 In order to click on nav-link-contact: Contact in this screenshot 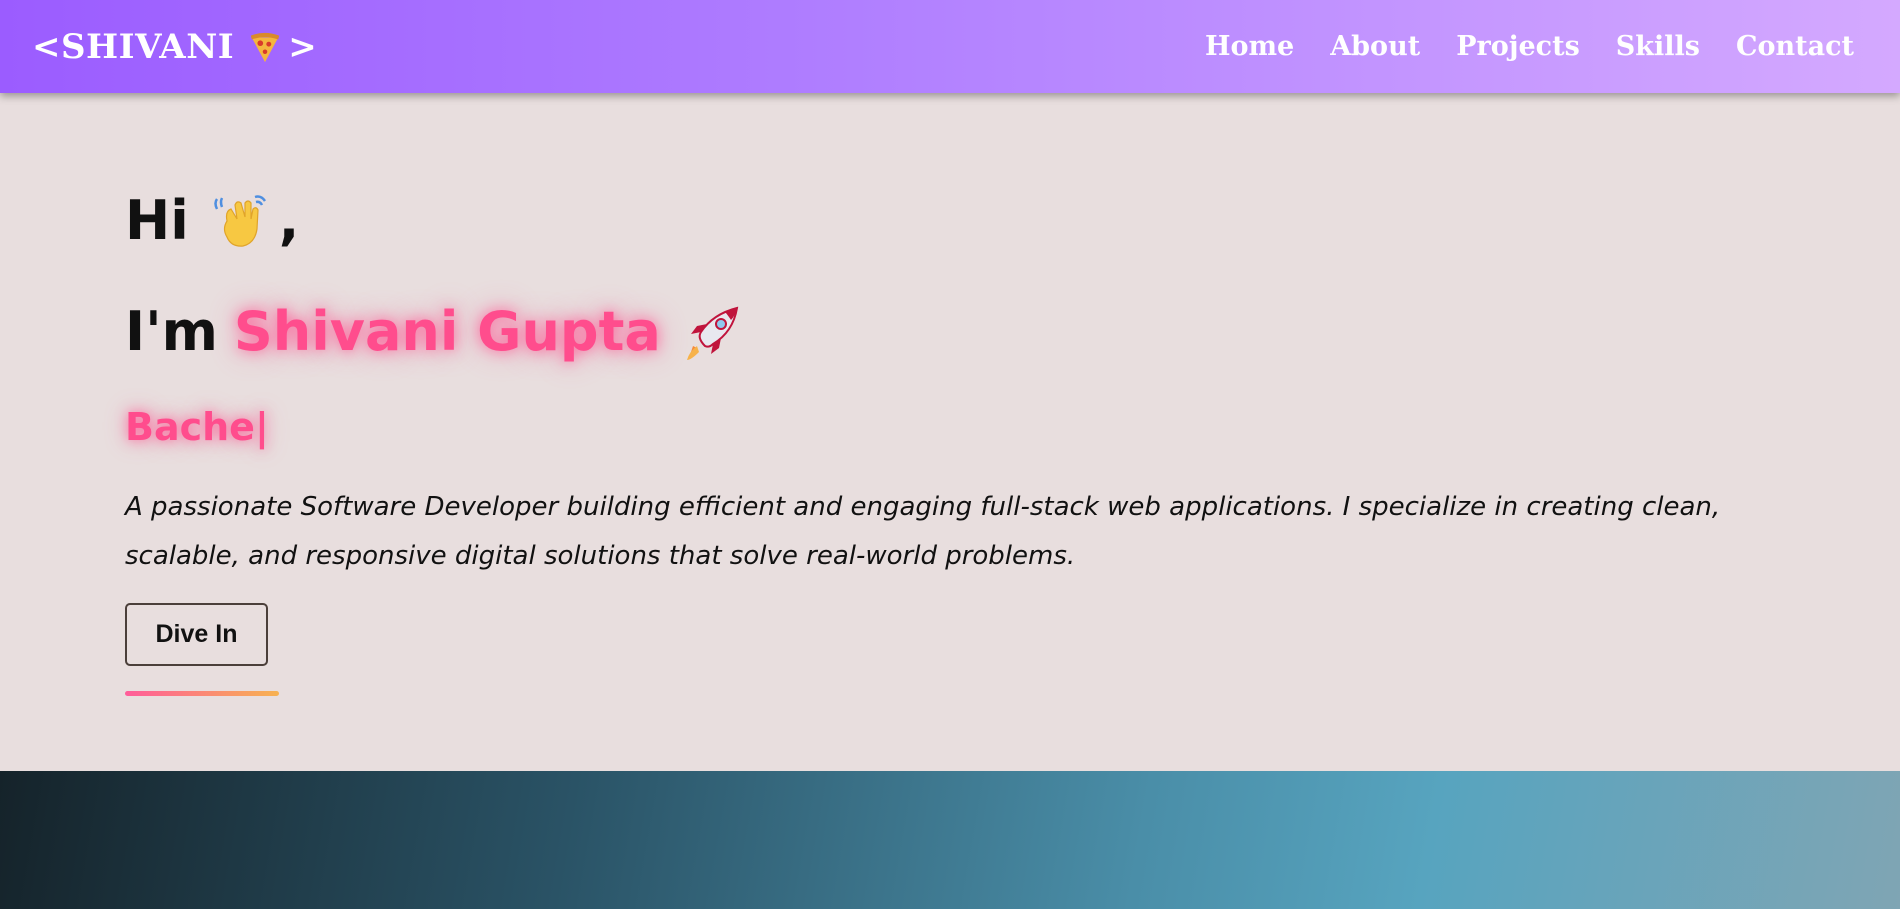, I will do `click(1795, 46)`.